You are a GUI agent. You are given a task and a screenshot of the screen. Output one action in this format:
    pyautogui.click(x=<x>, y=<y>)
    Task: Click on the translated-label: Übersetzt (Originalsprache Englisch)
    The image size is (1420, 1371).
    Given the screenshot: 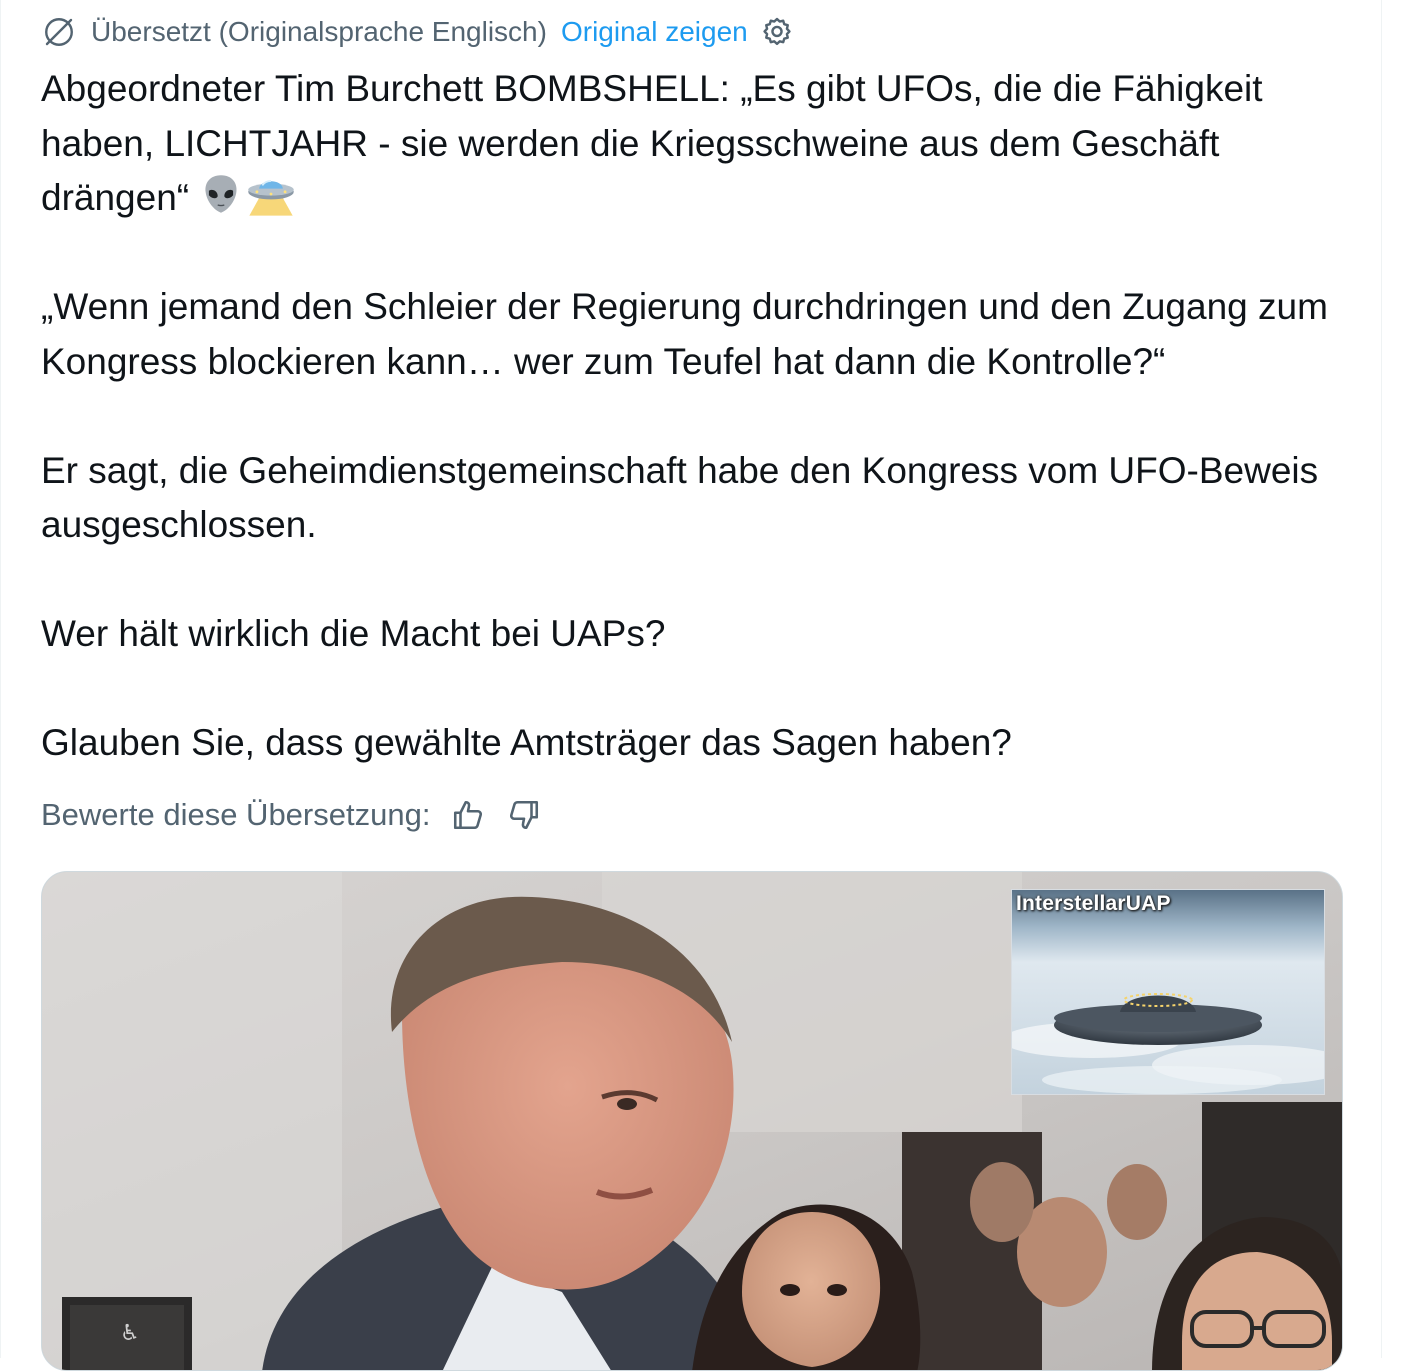 What is the action you would take?
    pyautogui.click(x=319, y=31)
    